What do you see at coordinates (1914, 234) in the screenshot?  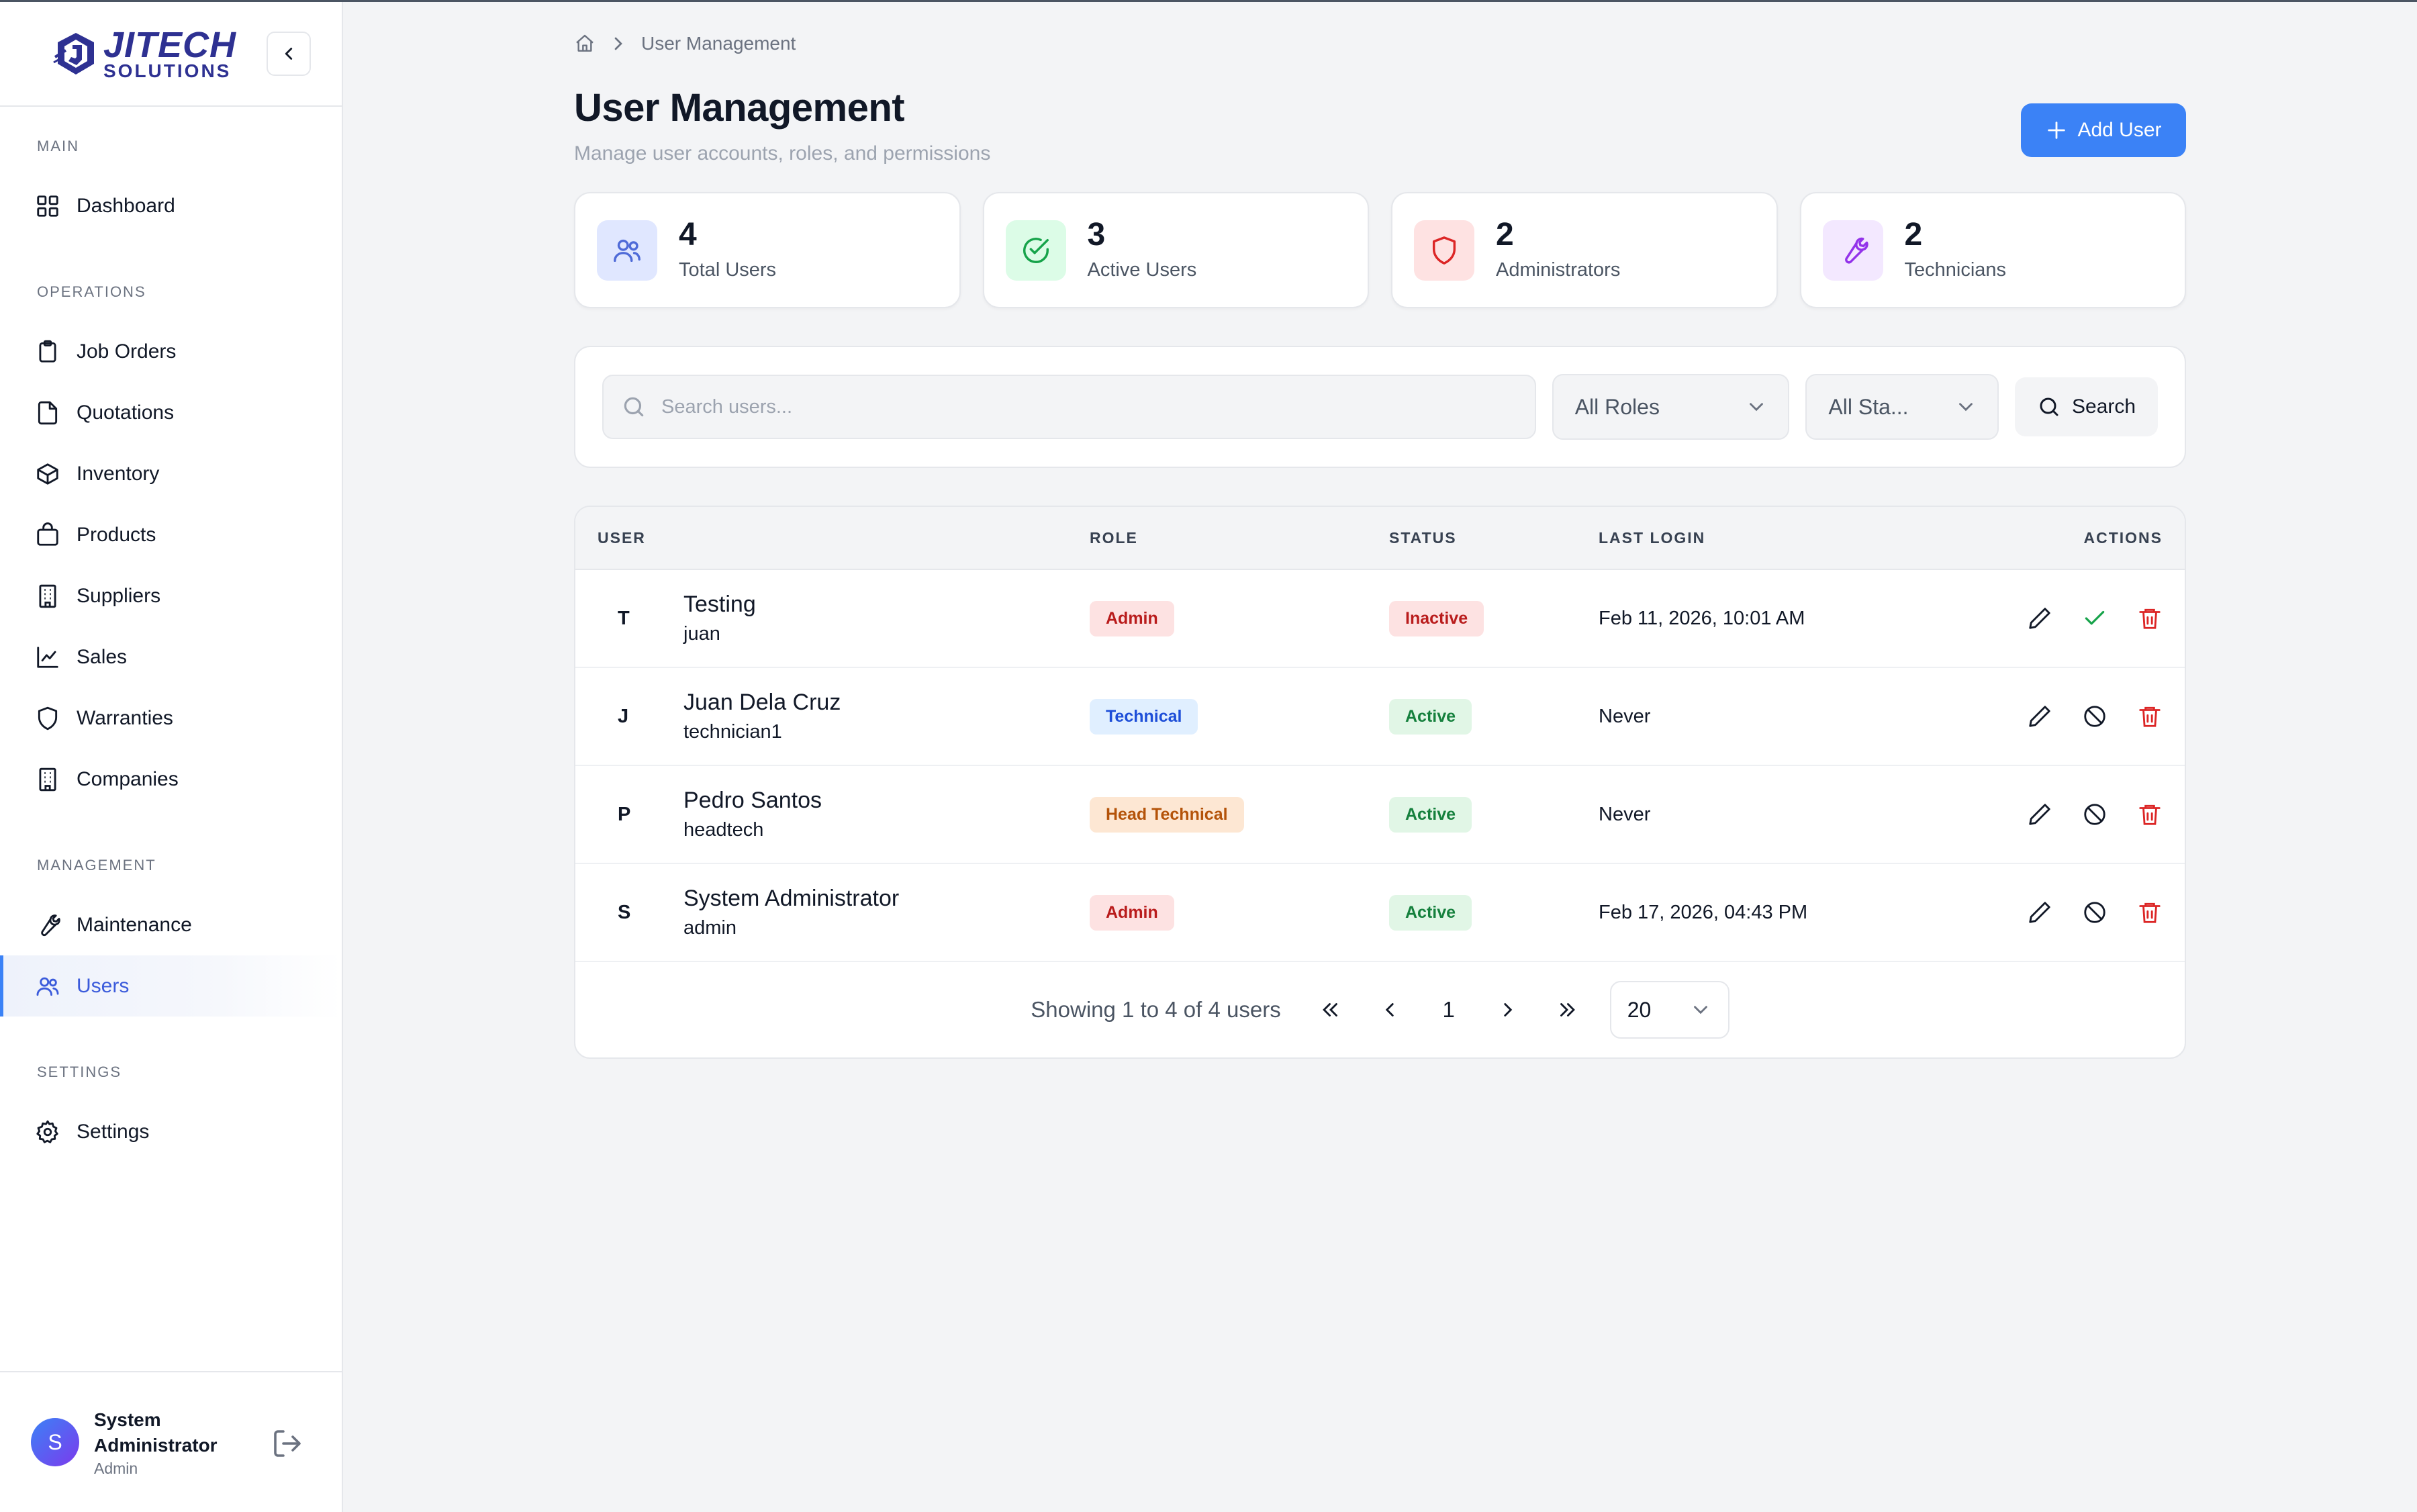 I see `stat-value: 2` at bounding box center [1914, 234].